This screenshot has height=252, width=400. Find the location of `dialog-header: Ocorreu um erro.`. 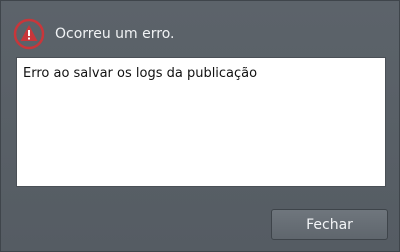

dialog-header: Ocorreu um erro. is located at coordinates (93, 34).